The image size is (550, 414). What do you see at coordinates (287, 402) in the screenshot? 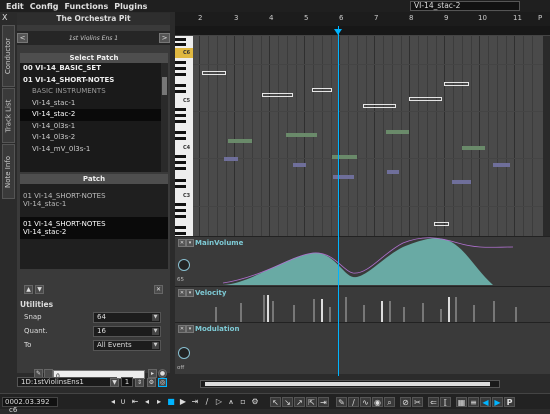
I see `move-tool-icon: ↘` at bounding box center [287, 402].